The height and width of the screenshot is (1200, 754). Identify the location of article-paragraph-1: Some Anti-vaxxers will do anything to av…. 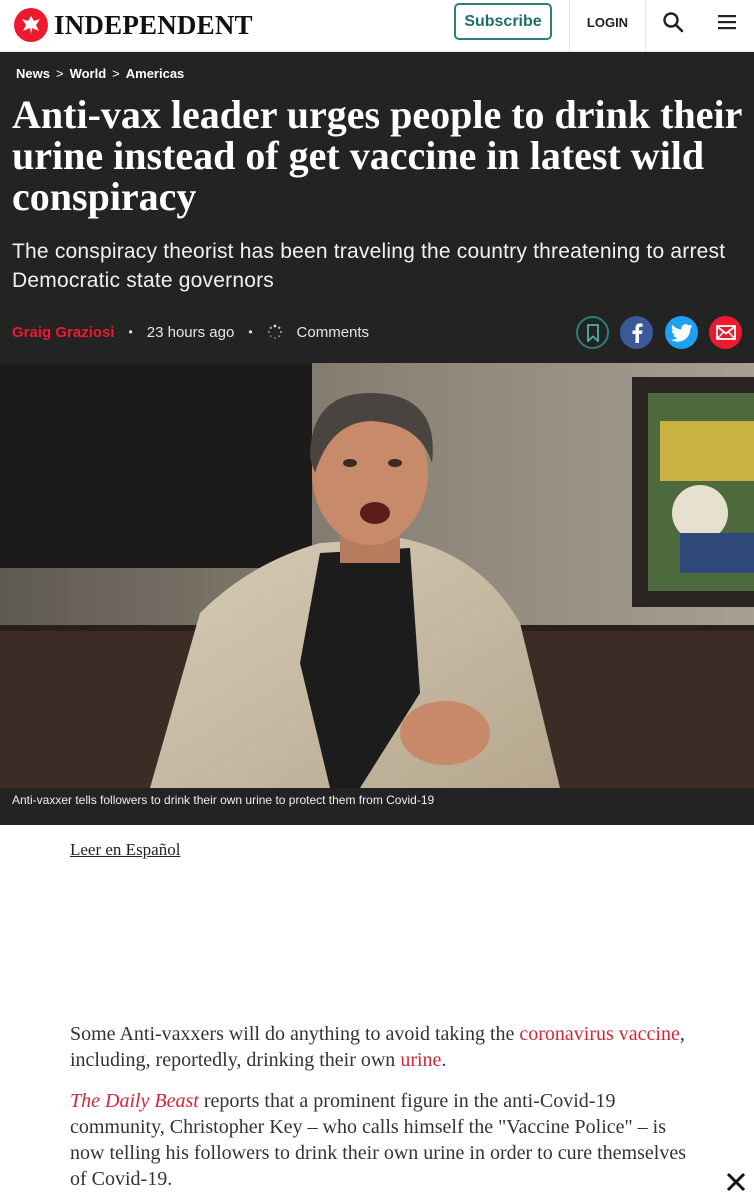
(378, 1047).